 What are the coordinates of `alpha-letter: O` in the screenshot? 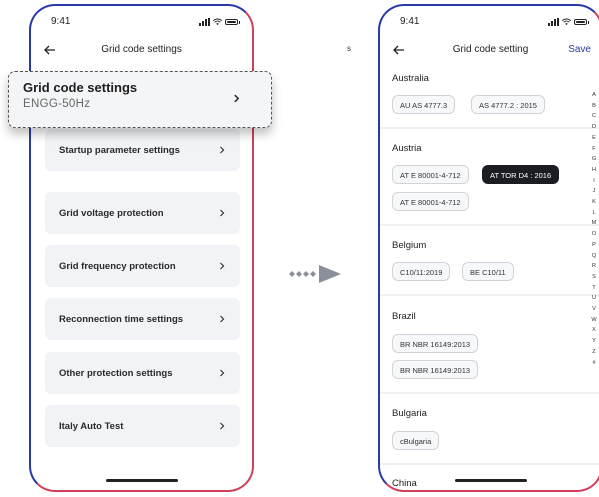 It's located at (594, 234).